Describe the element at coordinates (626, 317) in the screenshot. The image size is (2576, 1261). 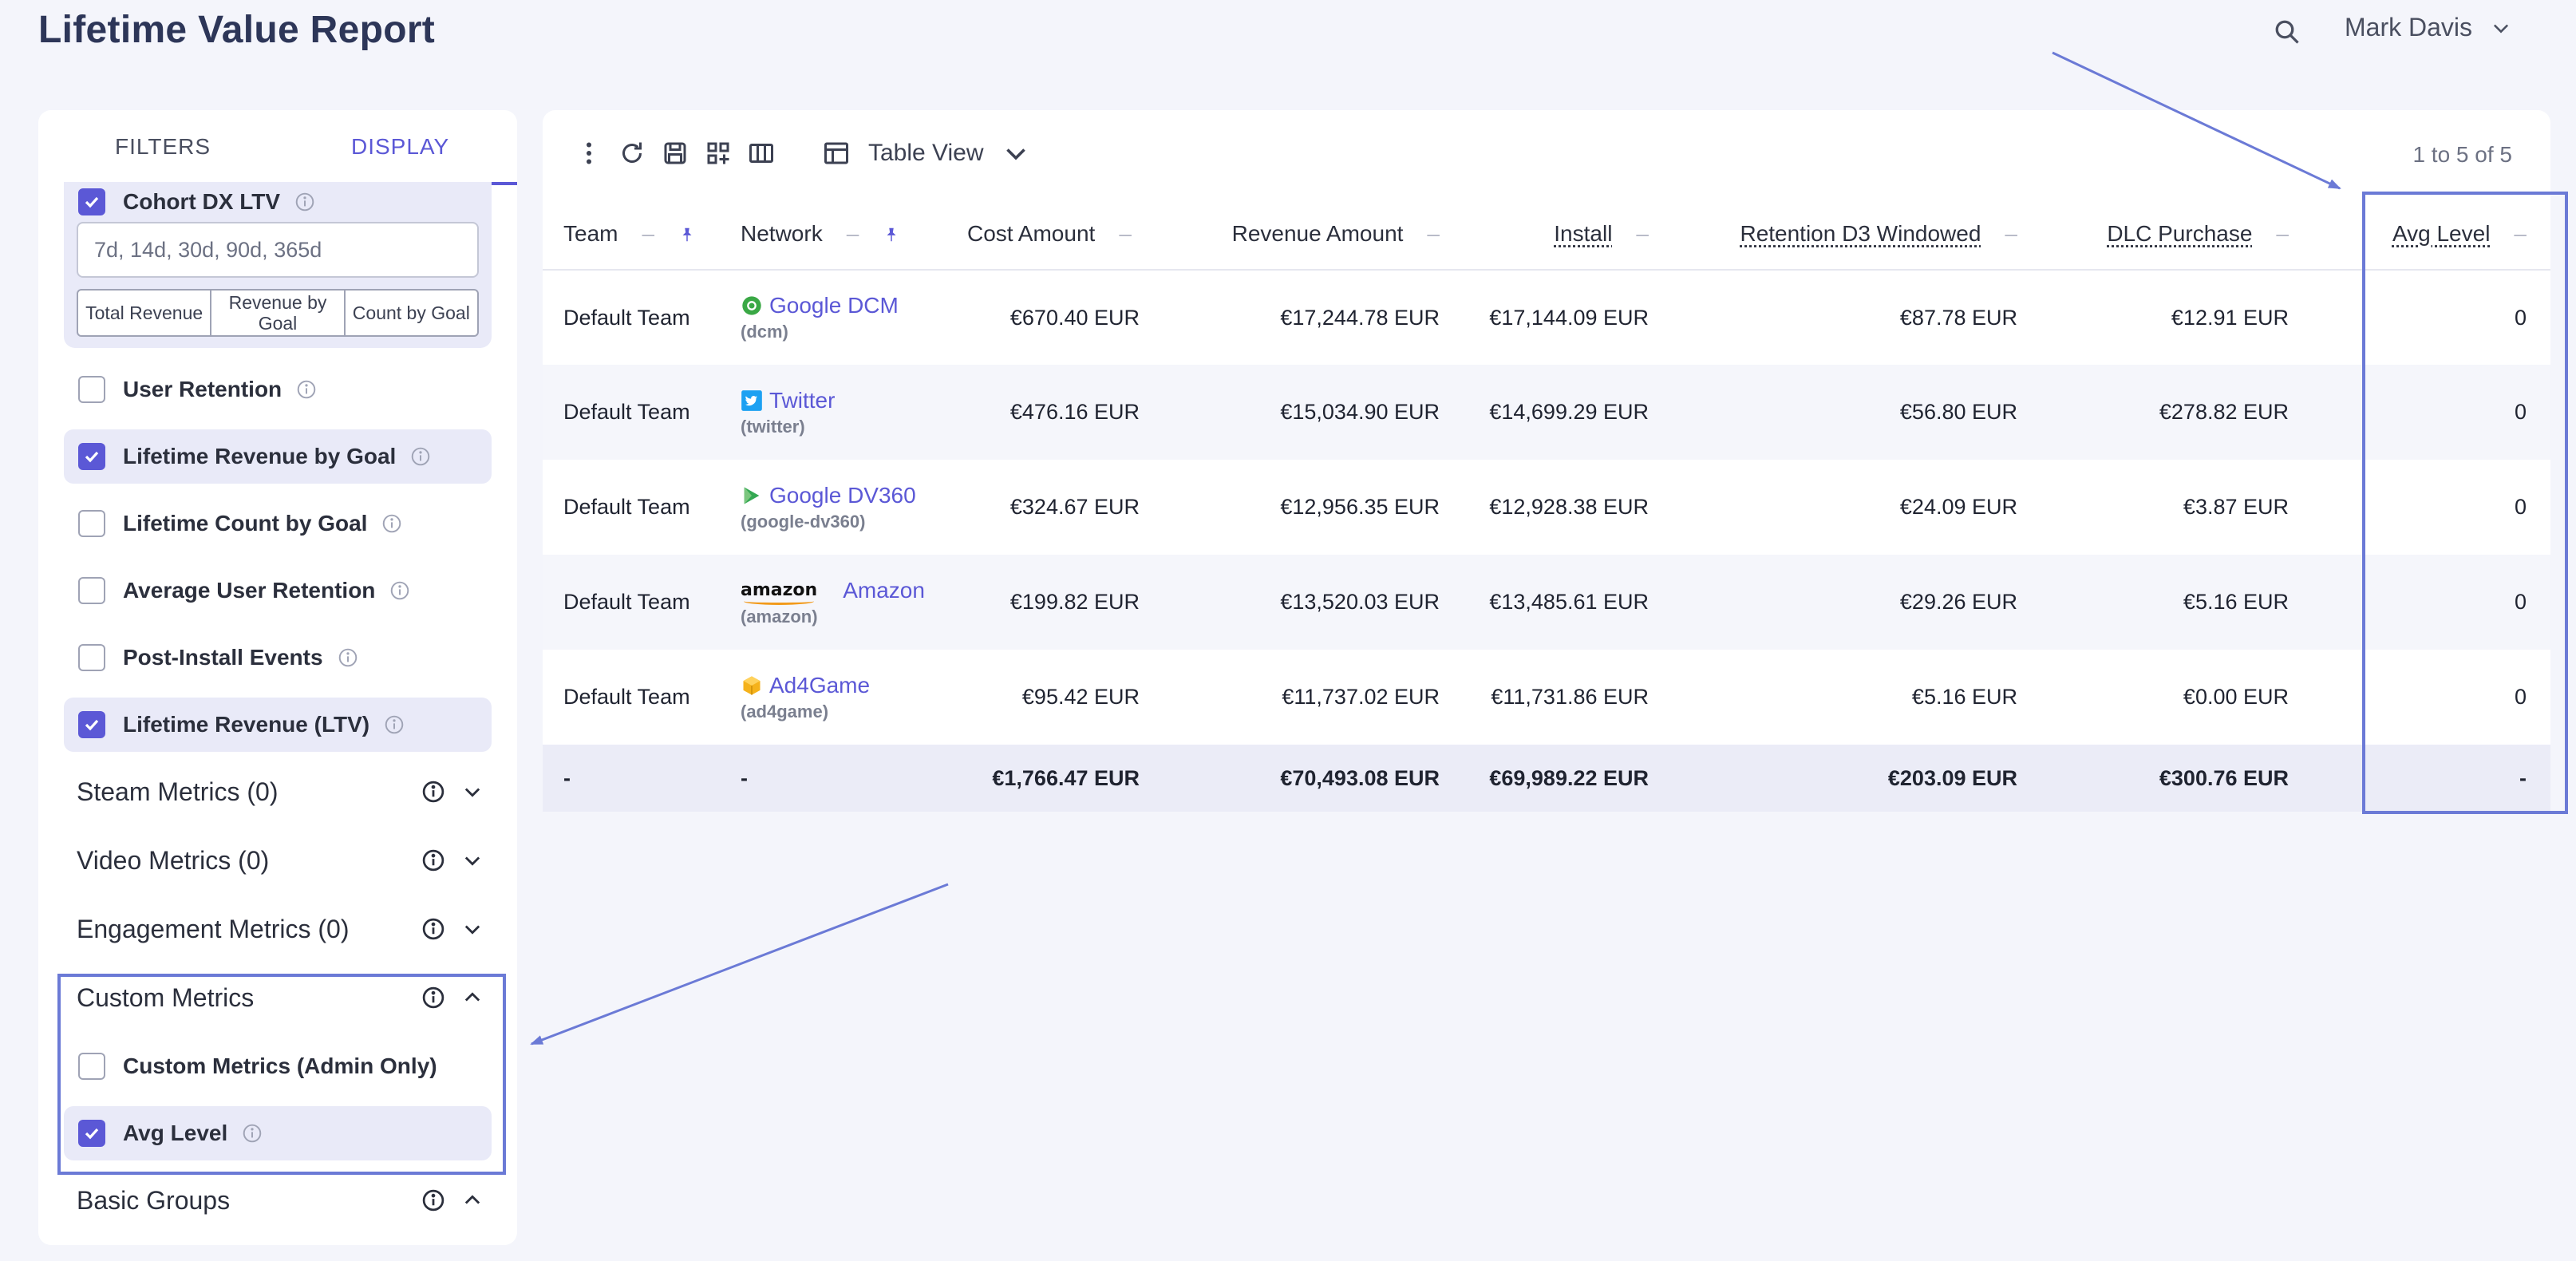
I see `cell-team: Default Team` at that location.